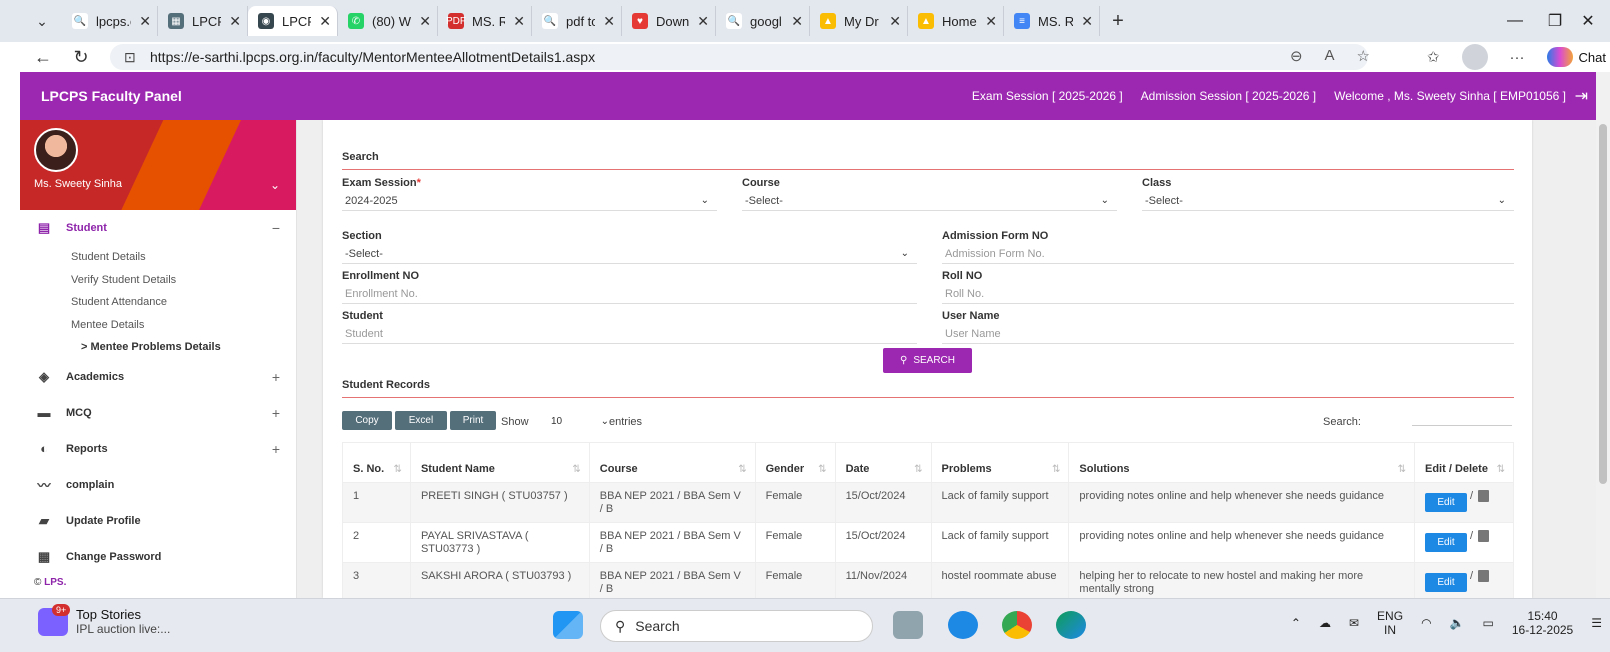 This screenshot has width=1610, height=652. I want to click on browser-tab: ✆ (80) W ✕, so click(388, 21).